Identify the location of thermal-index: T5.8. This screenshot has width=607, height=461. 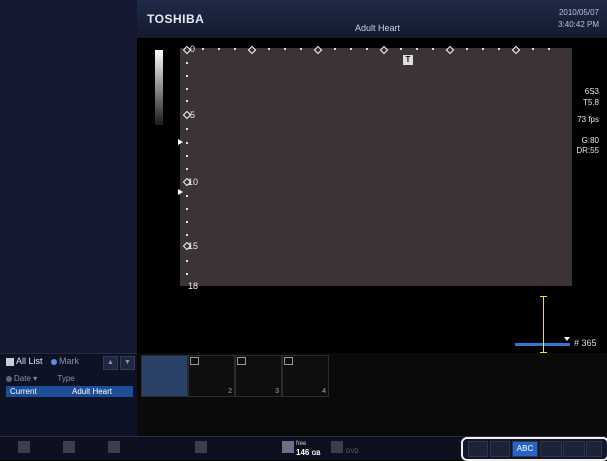
(590, 102).